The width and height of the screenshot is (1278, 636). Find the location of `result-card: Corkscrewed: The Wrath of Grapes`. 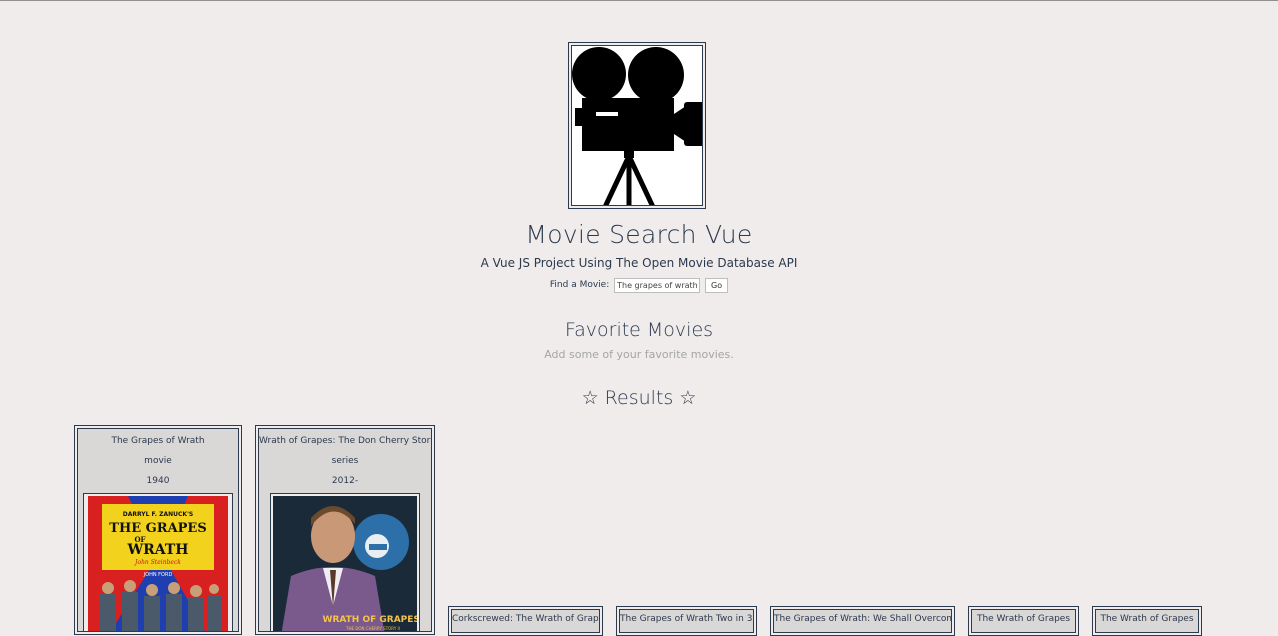

result-card: Corkscrewed: The Wrath of Grapes is located at coordinates (525, 621).